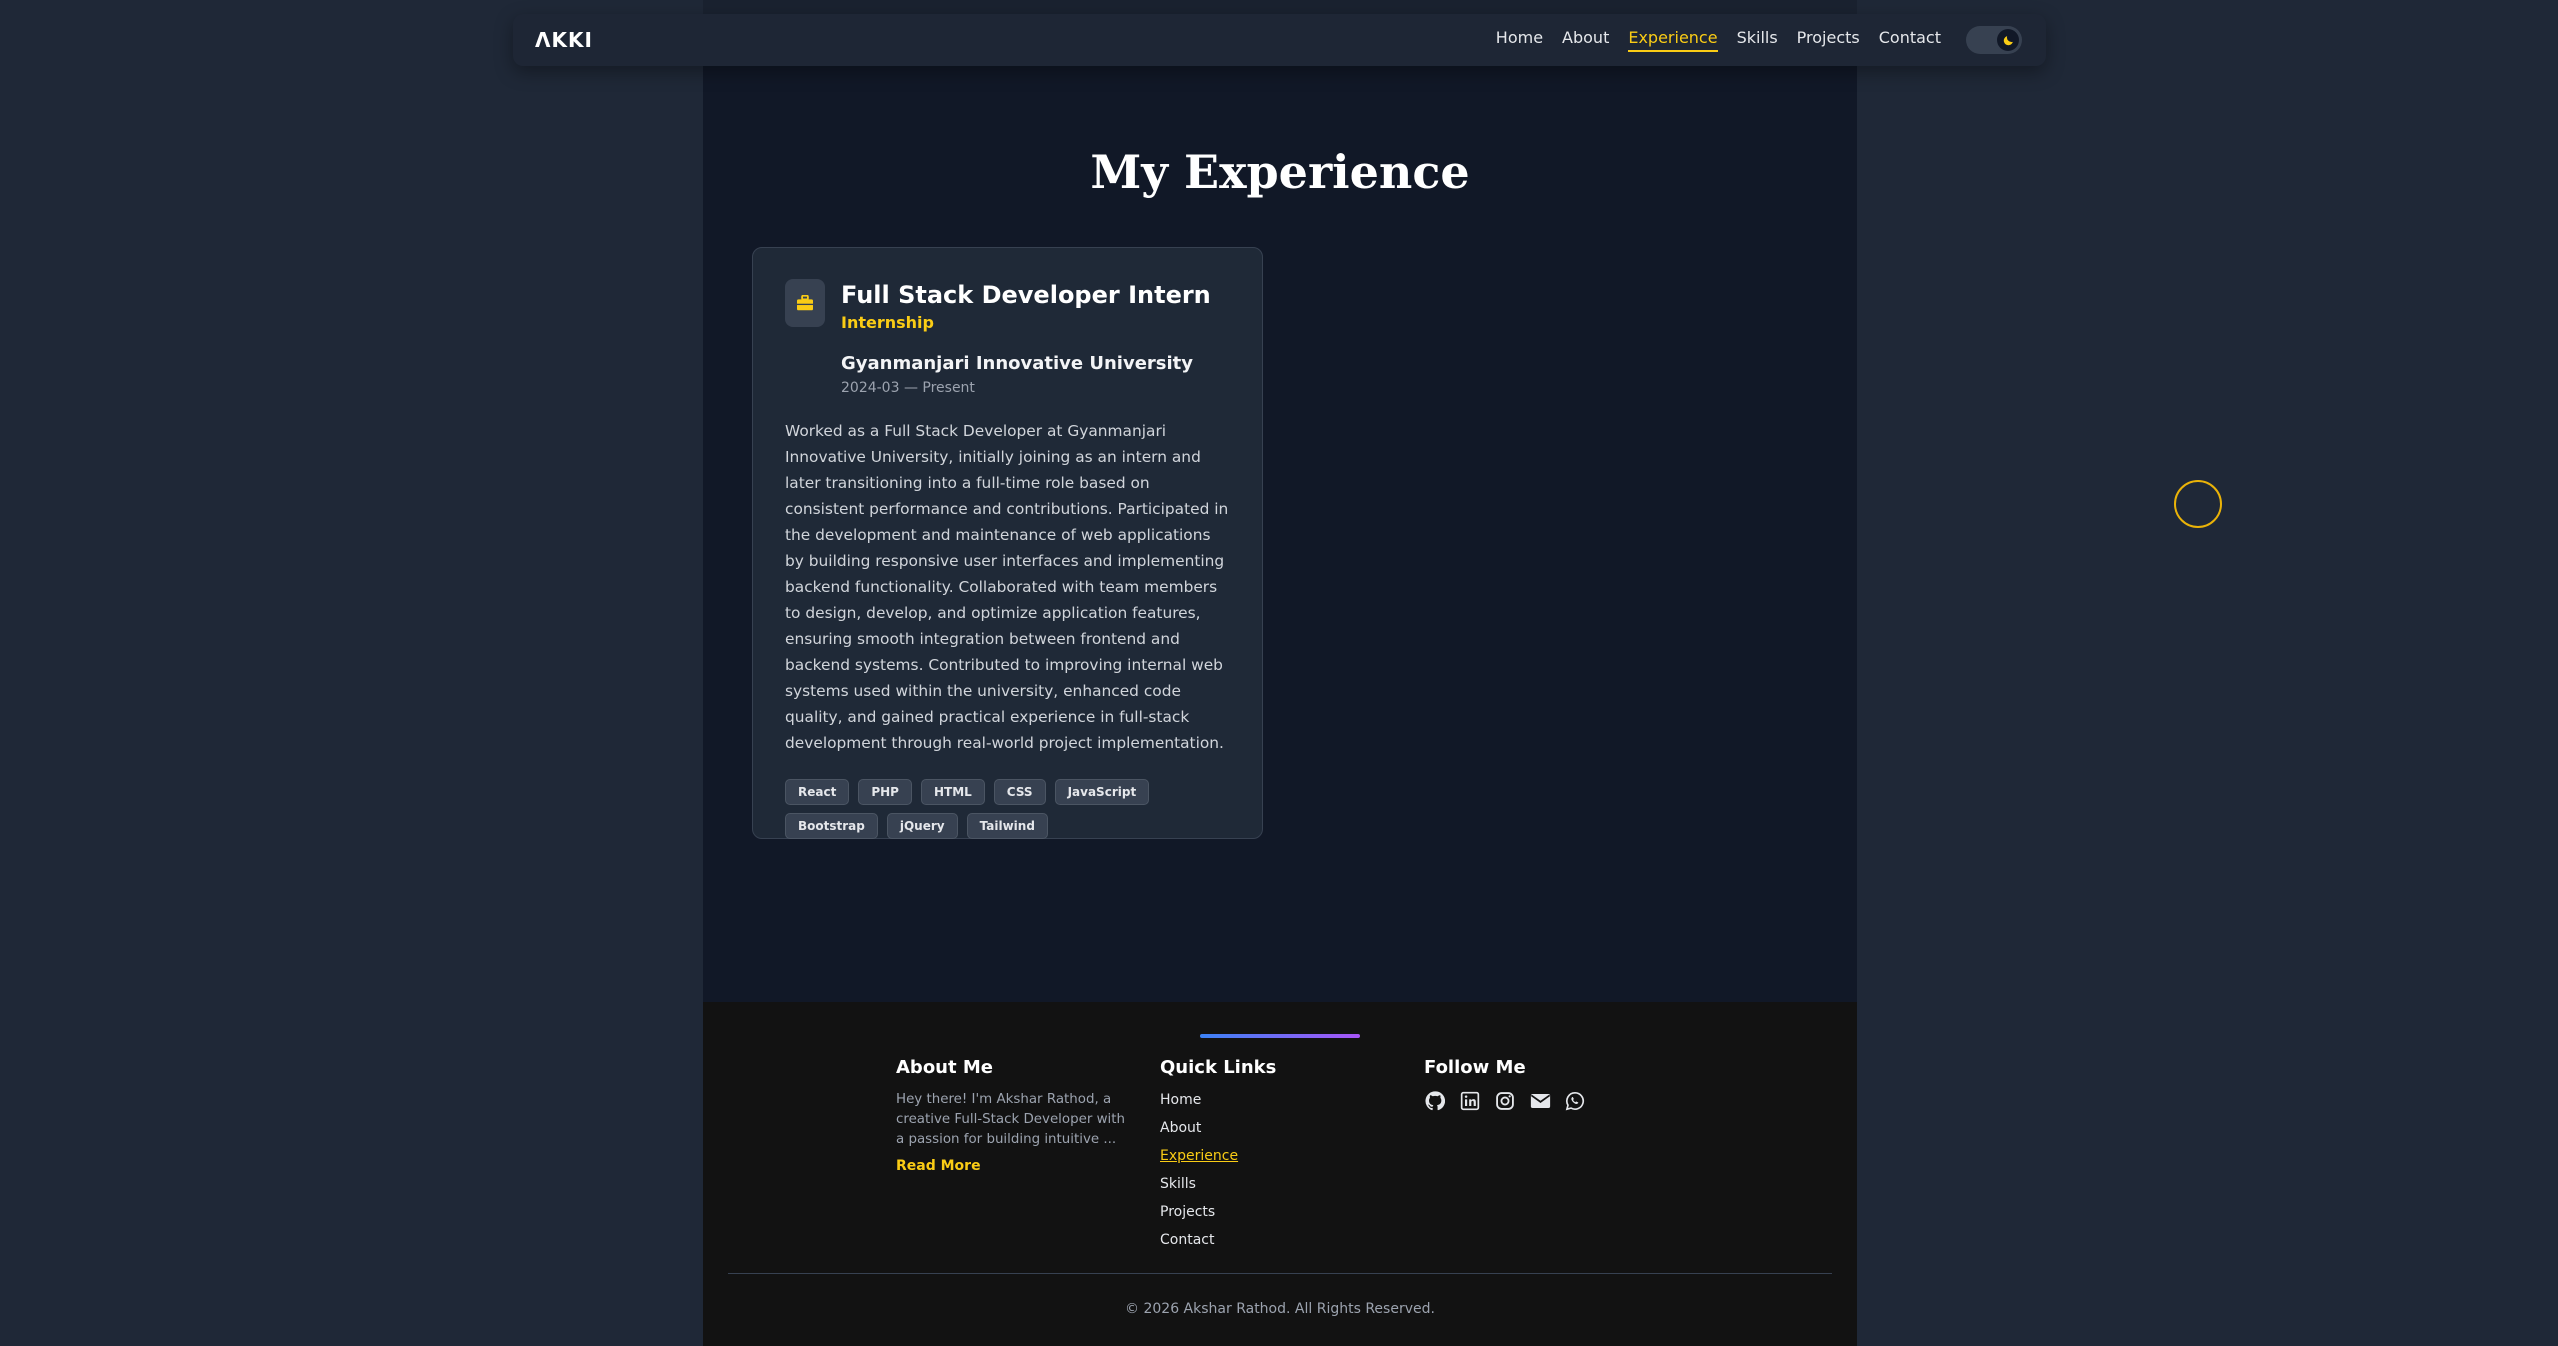 The height and width of the screenshot is (1346, 2558). I want to click on briefcase-icon-box, so click(805, 303).